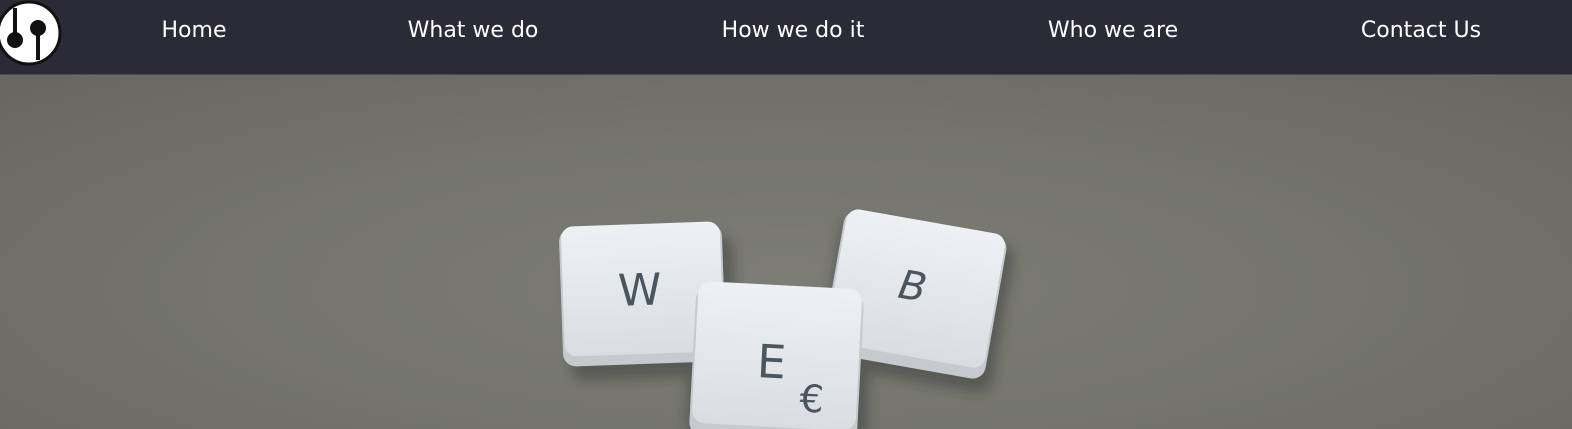 This screenshot has height=429, width=1572. What do you see at coordinates (194, 31) in the screenshot?
I see `nav-home-link: Home` at bounding box center [194, 31].